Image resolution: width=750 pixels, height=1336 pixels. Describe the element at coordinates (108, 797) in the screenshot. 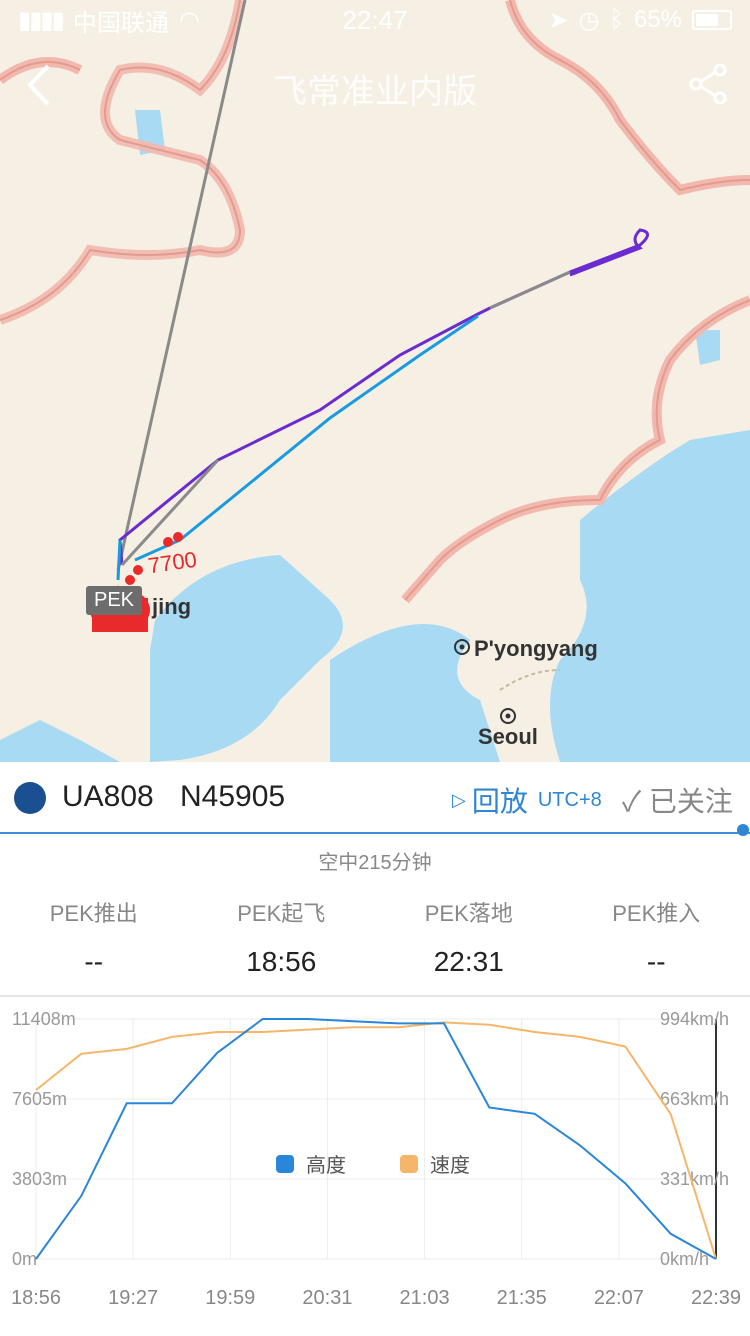

I see `flight-number: UA808` at that location.